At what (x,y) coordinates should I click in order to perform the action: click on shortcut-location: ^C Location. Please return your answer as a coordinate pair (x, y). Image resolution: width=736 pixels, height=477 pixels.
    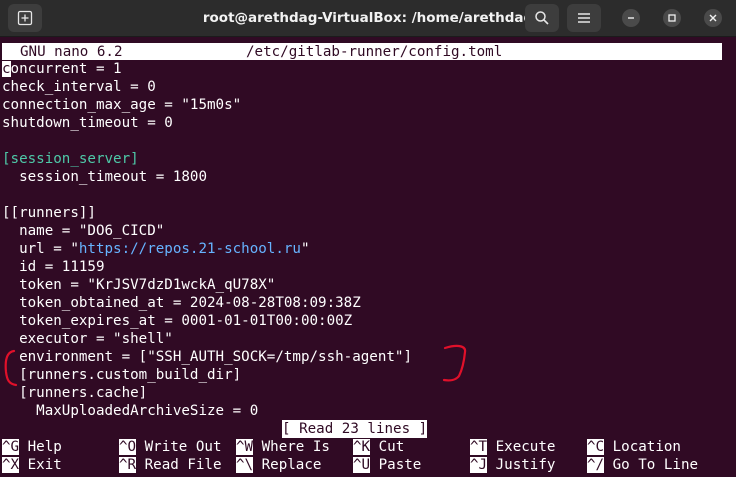
    Looking at the image, I should click on (634, 447).